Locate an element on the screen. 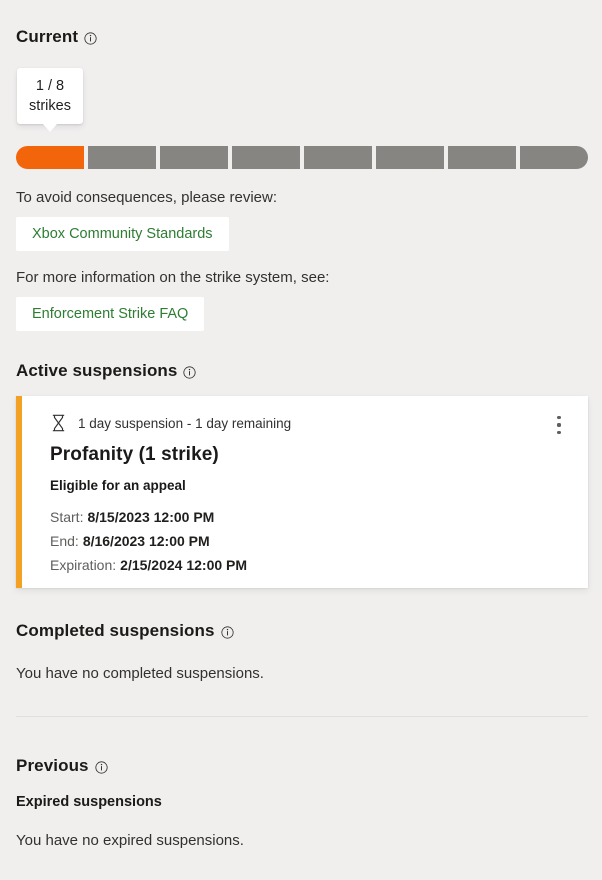  strike-count-unit: strikes is located at coordinates (50, 106).